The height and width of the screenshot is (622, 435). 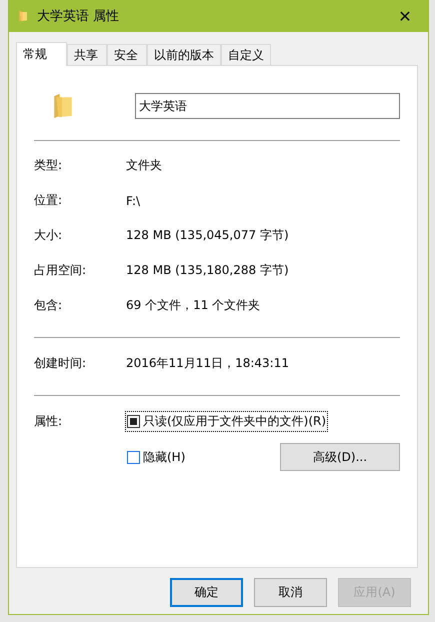 I want to click on tab: 安全, so click(x=127, y=54).